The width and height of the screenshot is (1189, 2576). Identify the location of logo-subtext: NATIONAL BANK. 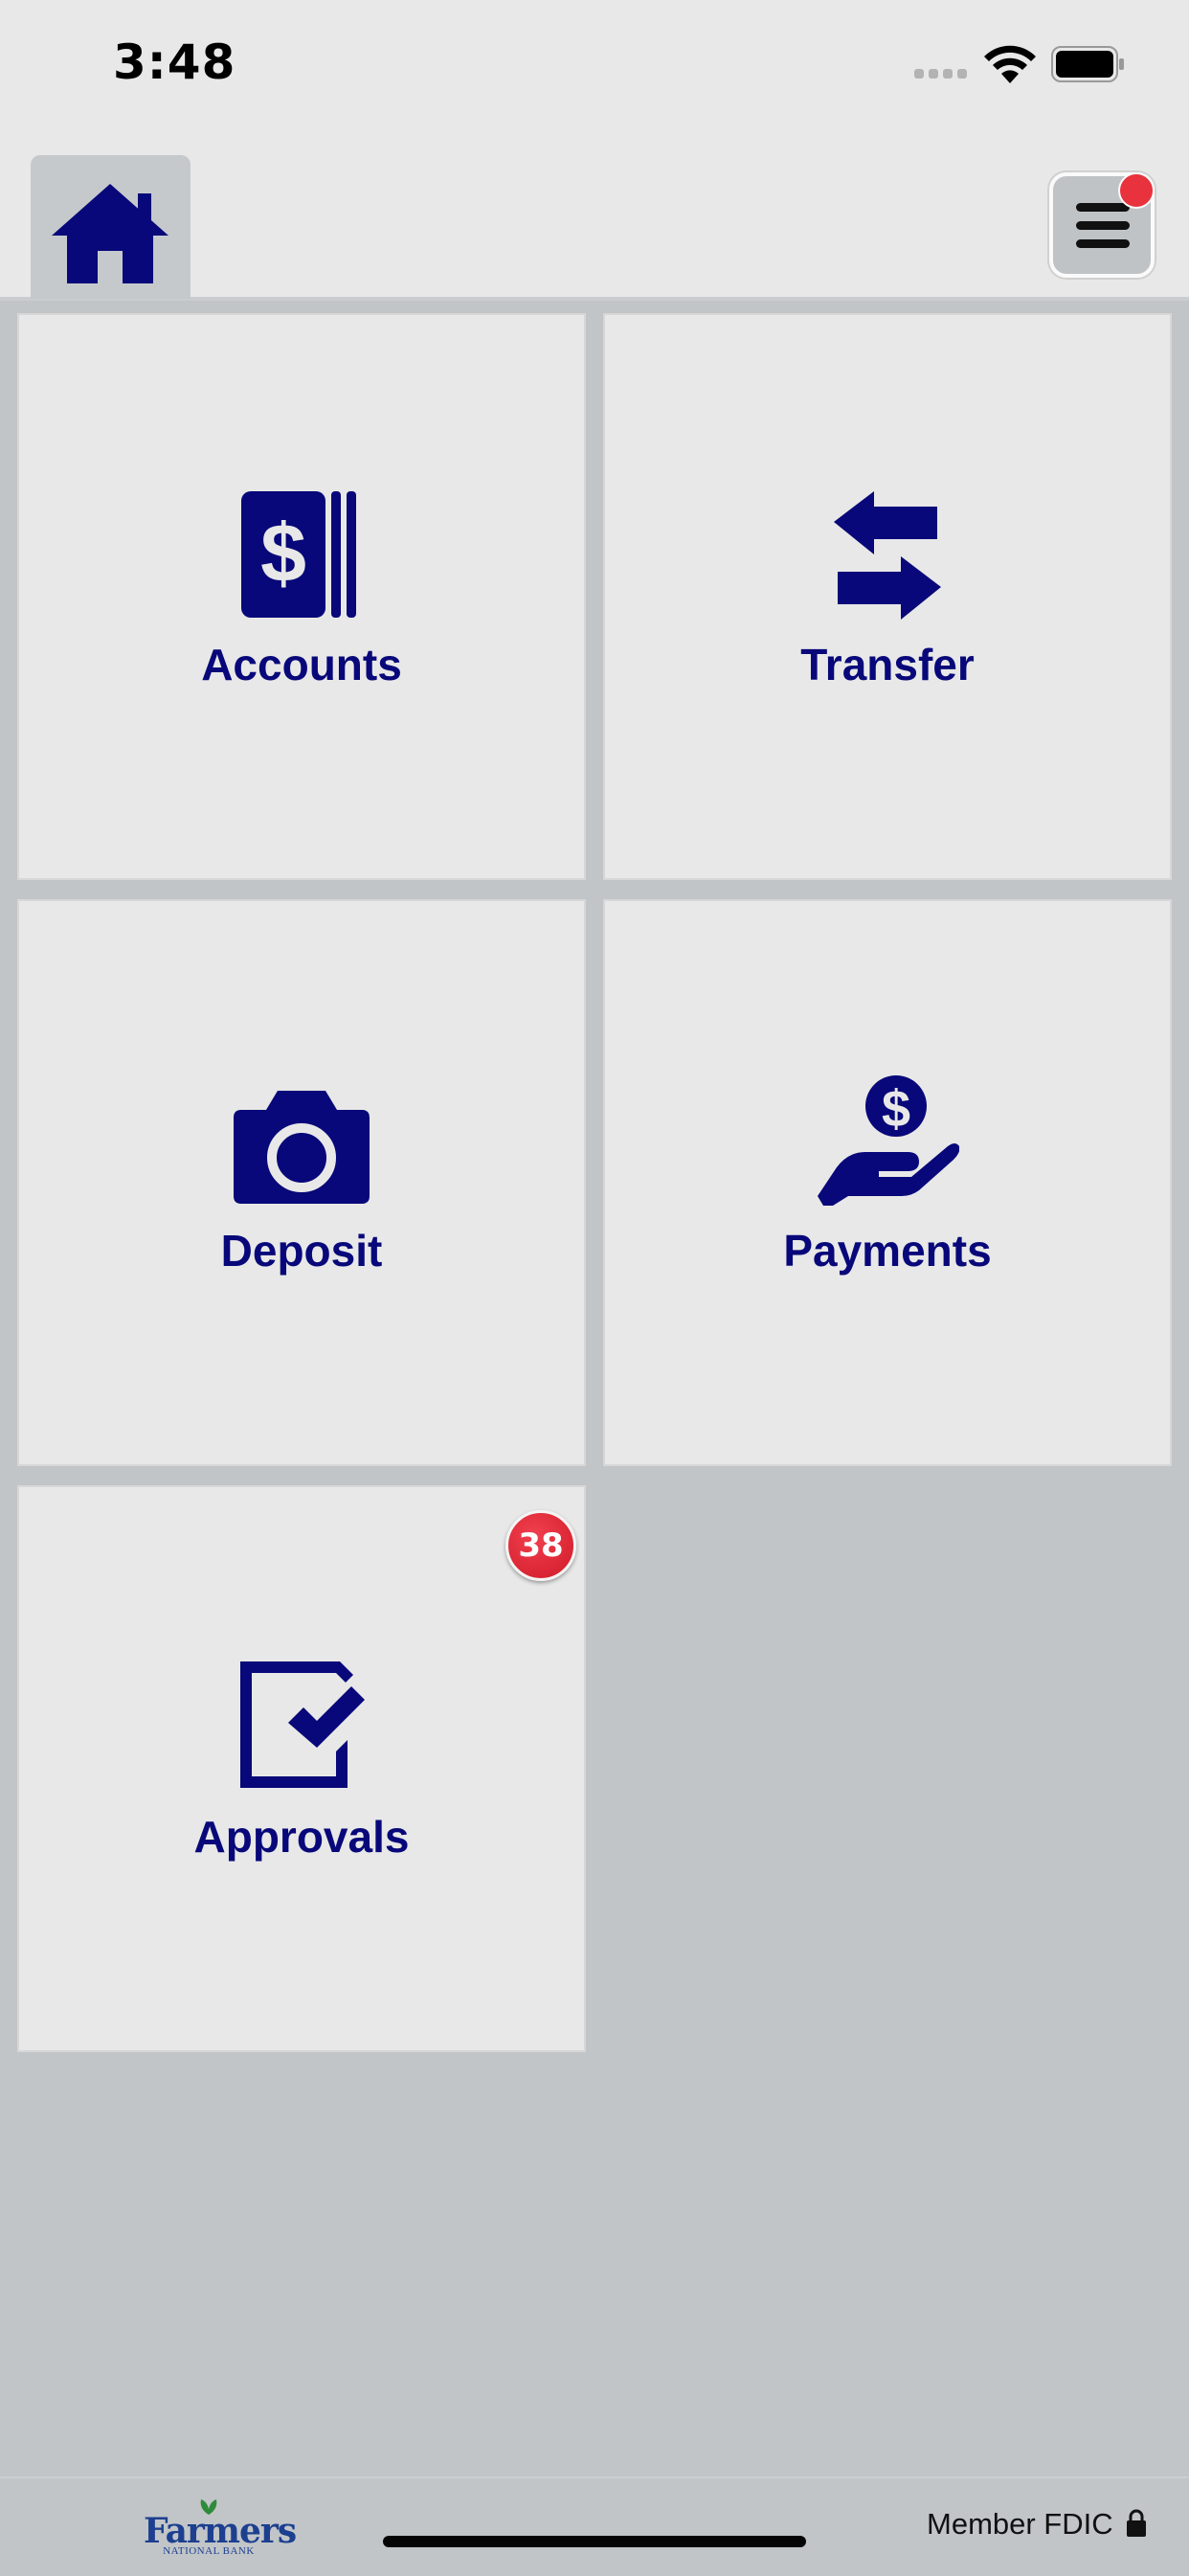
(209, 2551).